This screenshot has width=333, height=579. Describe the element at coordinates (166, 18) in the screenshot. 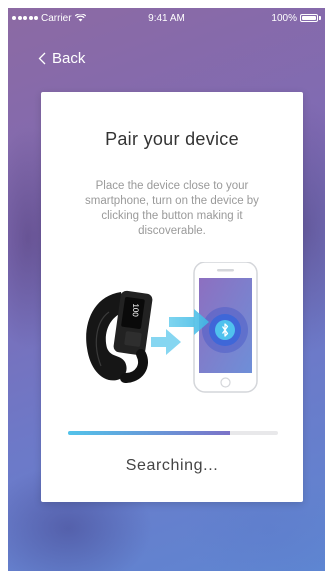

I see `status-bar: Carrier 9:41 AM 100%` at that location.